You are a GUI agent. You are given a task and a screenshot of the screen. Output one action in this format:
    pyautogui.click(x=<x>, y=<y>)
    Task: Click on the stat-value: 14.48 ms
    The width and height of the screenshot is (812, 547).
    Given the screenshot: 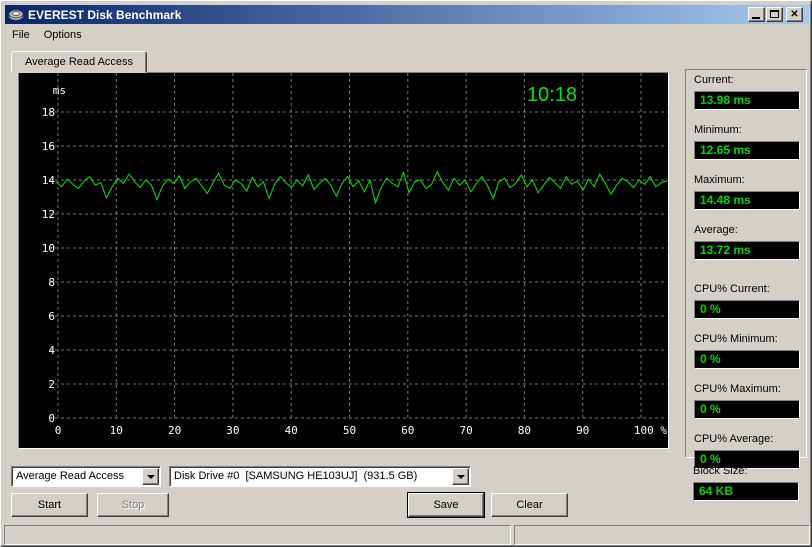 What is the action you would take?
    pyautogui.click(x=747, y=200)
    